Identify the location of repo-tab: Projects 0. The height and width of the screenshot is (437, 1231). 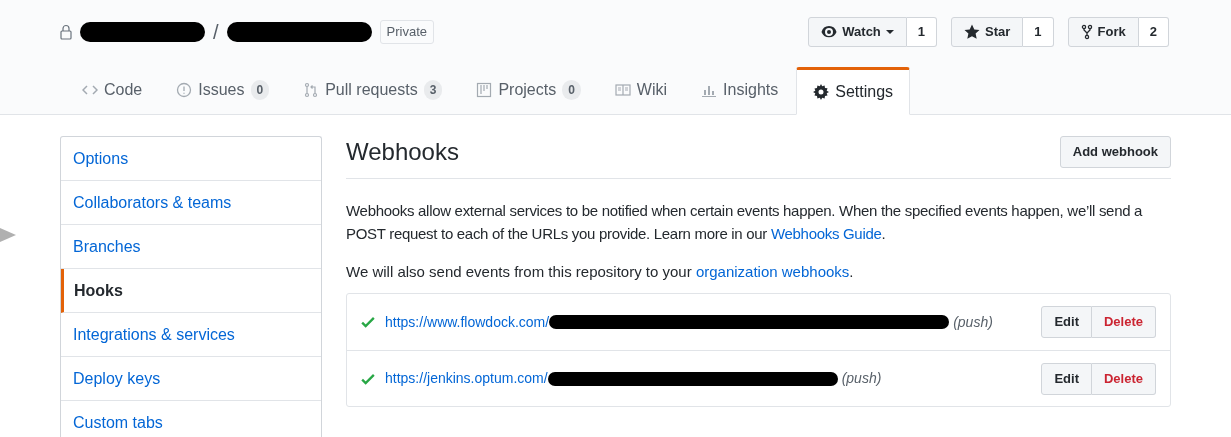
(528, 90).